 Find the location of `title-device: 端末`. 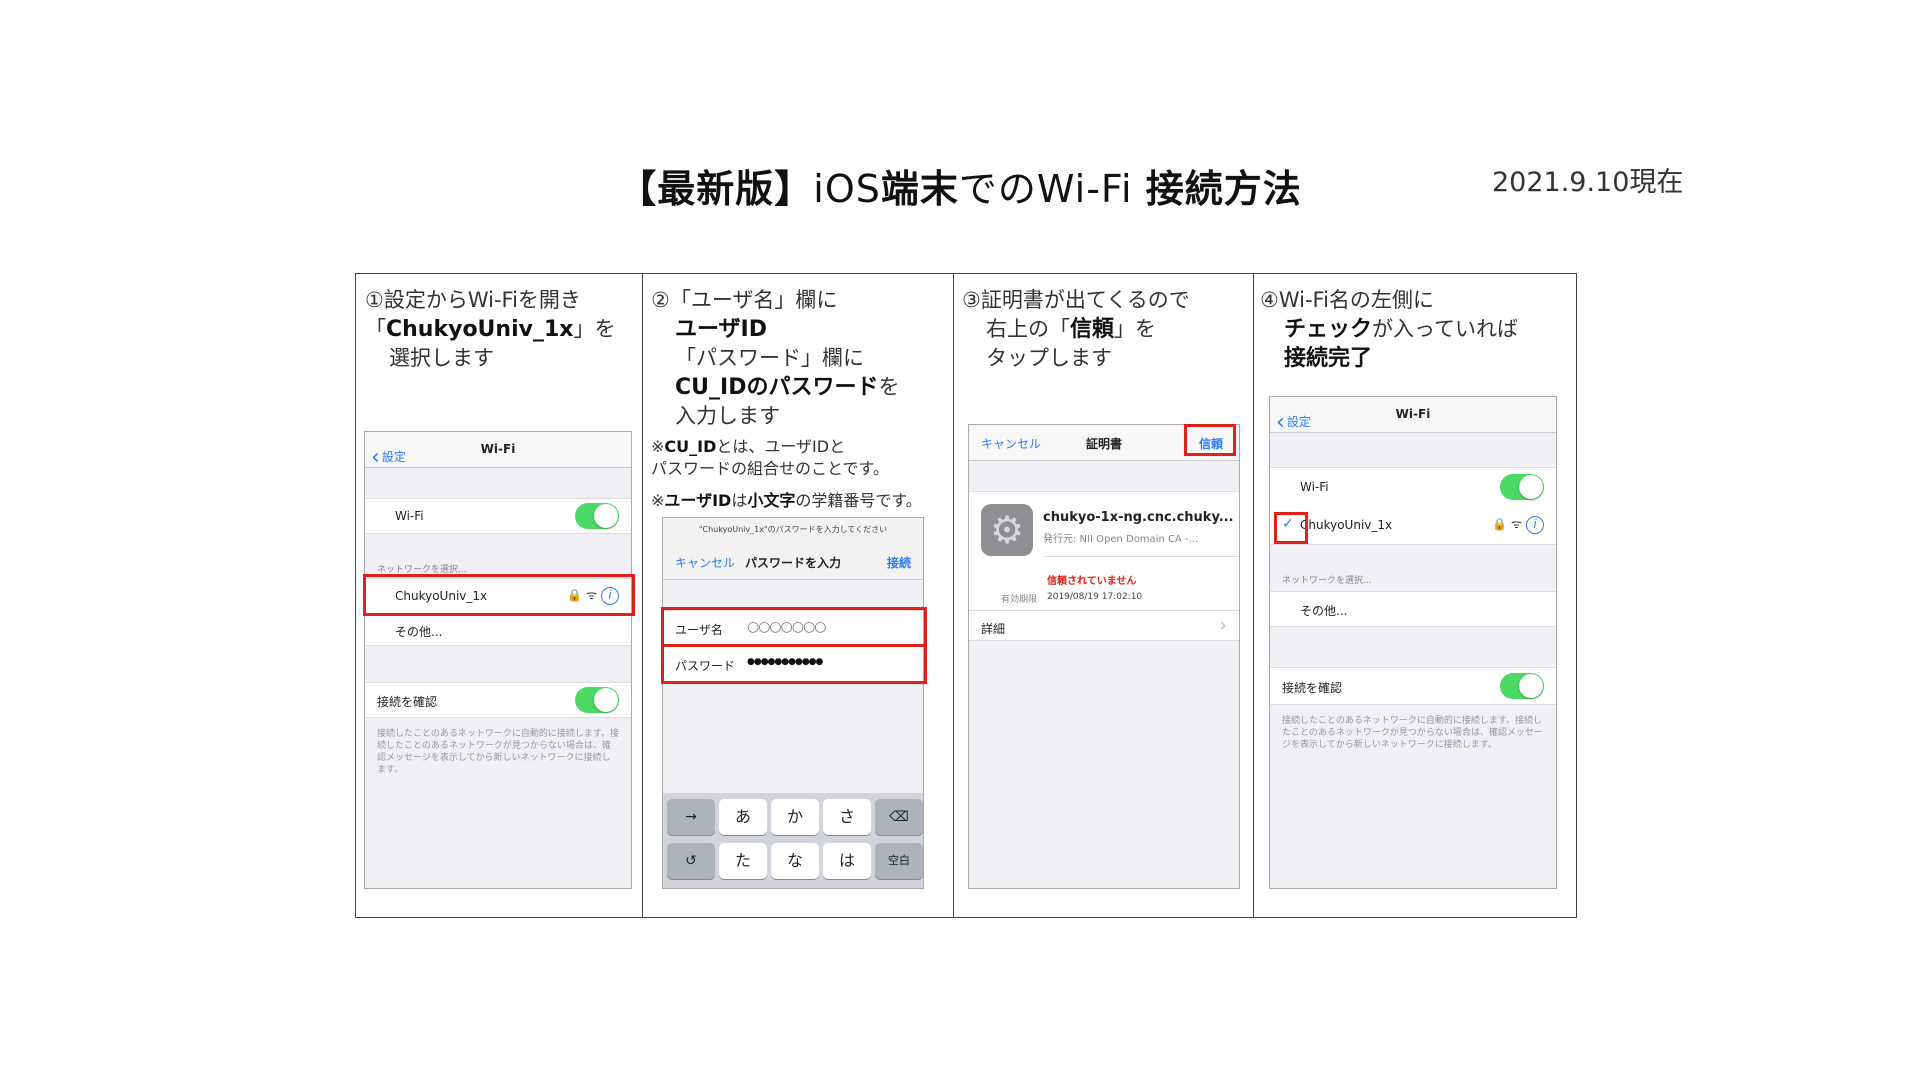

title-device: 端末 is located at coordinates (919, 189).